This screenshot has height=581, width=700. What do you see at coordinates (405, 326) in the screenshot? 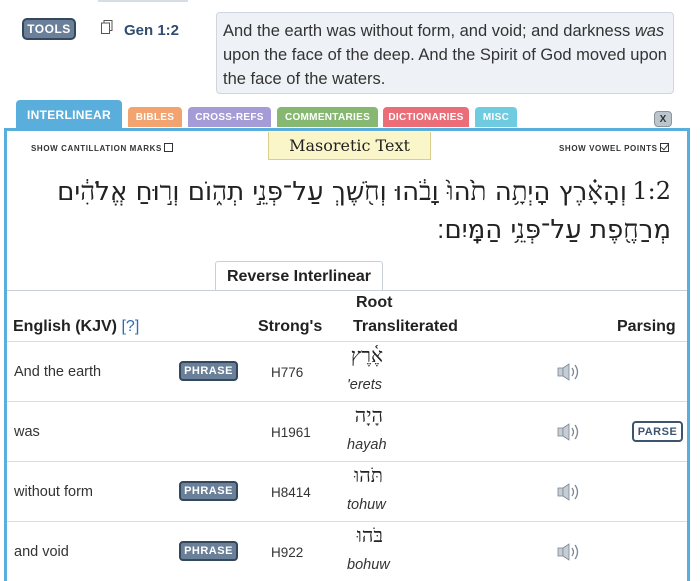
I see `col-header-transliterated: Transliterated` at bounding box center [405, 326].